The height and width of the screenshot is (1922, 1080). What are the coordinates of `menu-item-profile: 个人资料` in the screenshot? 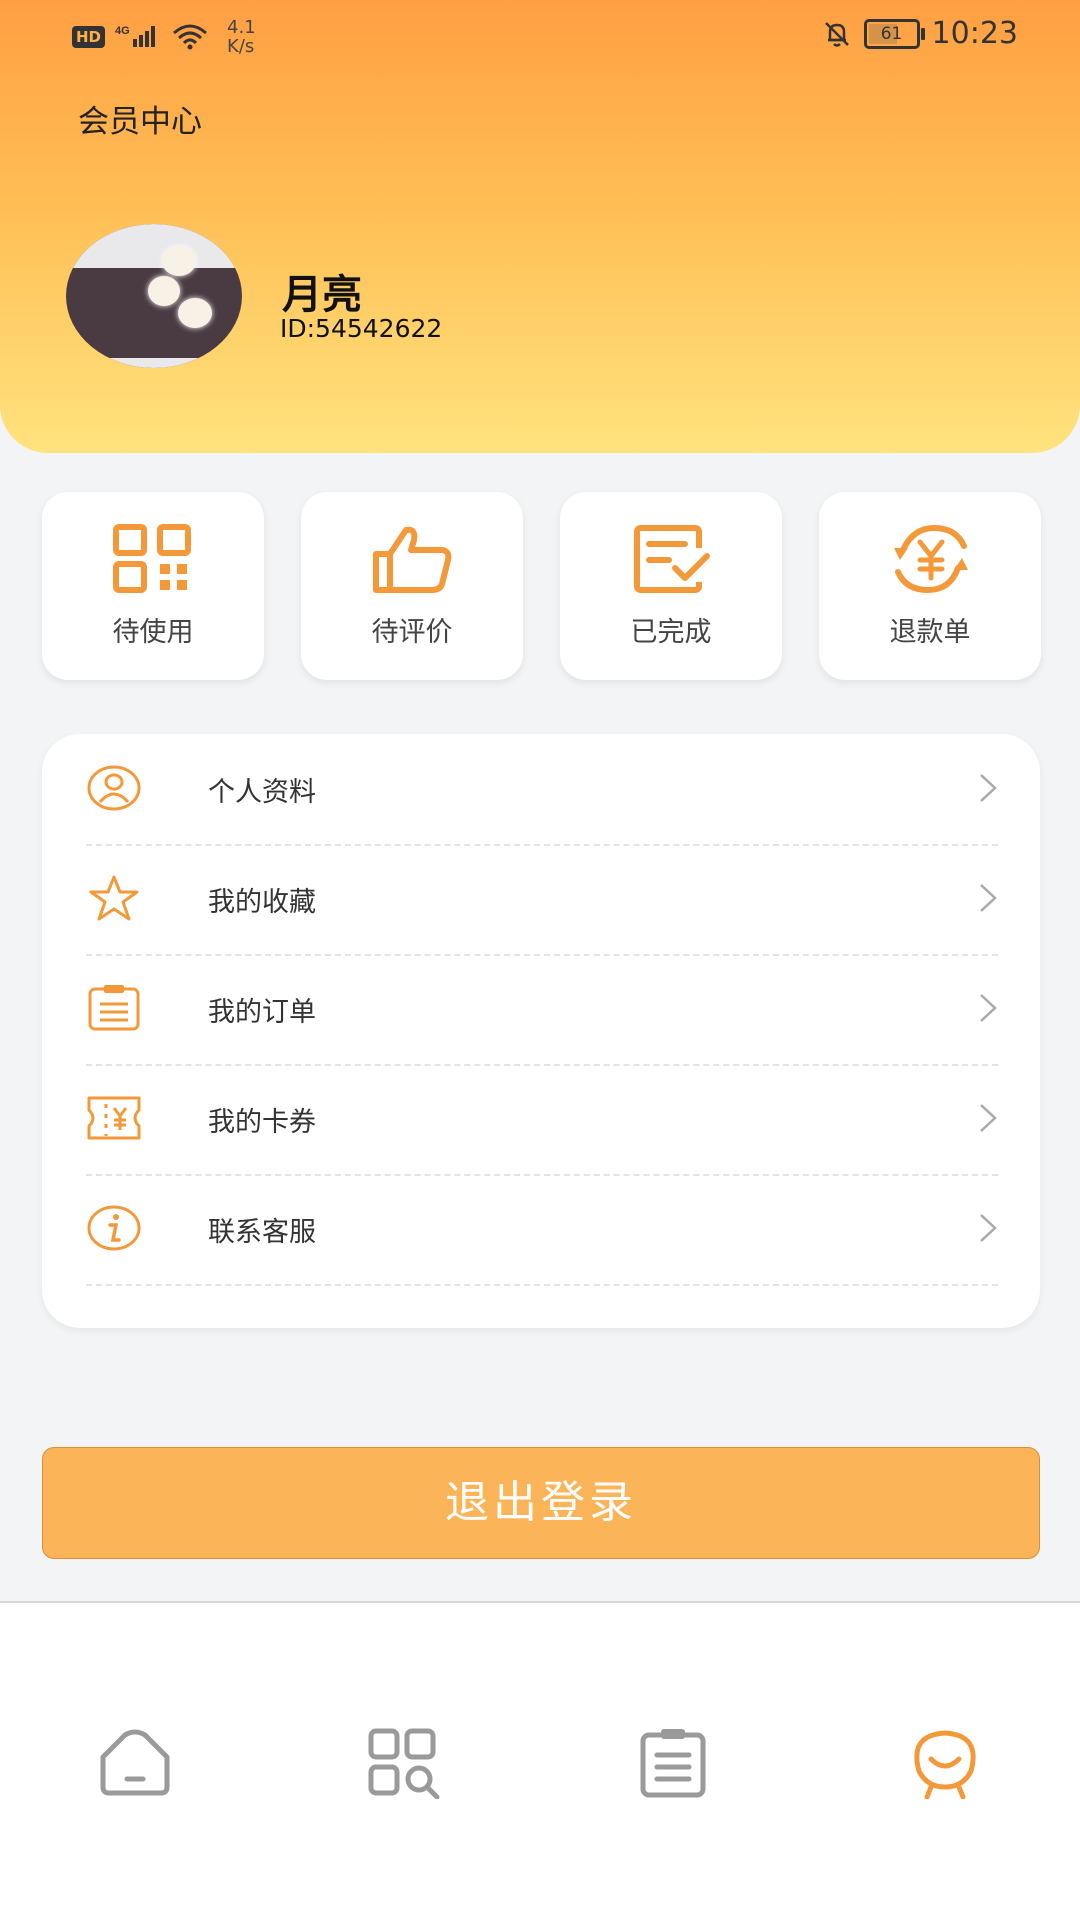 It's located at (542, 790).